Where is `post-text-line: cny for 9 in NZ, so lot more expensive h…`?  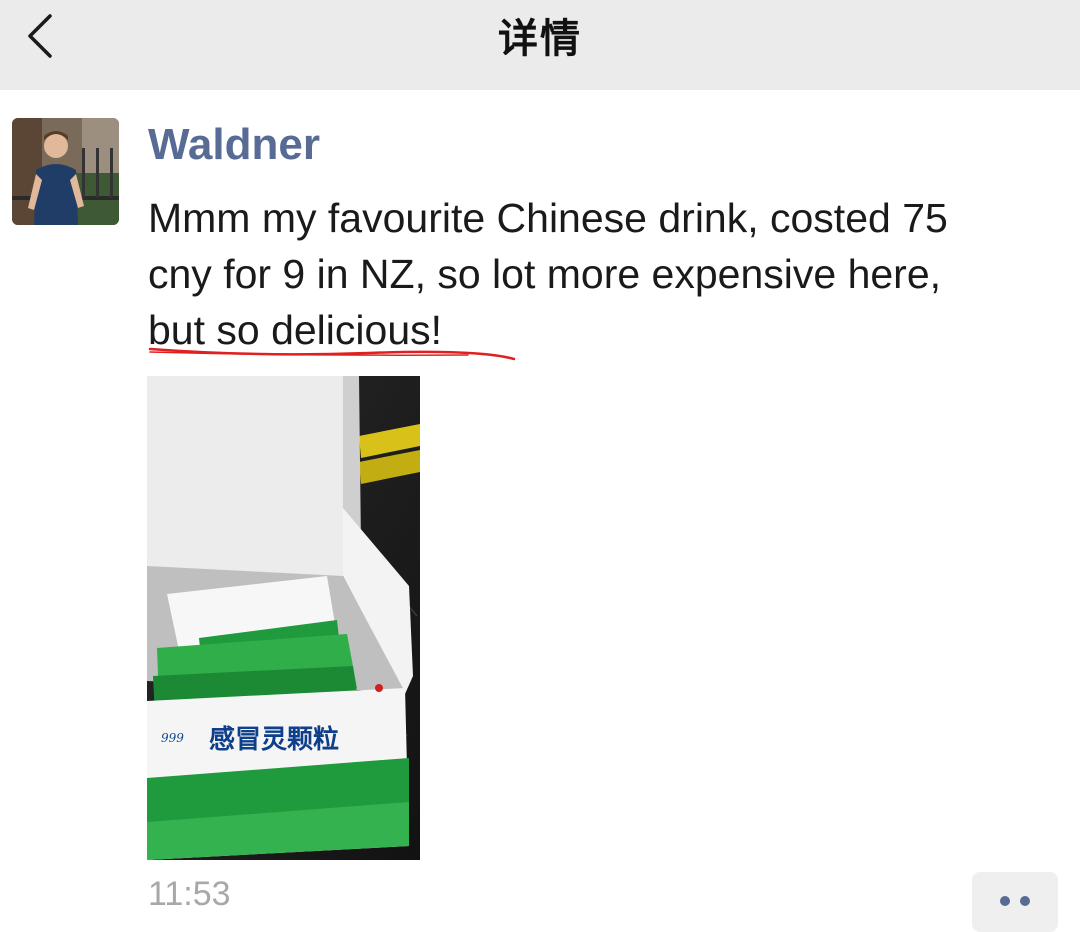
post-text-line: cny for 9 in NZ, so lot more expensive h… is located at coordinates (545, 274).